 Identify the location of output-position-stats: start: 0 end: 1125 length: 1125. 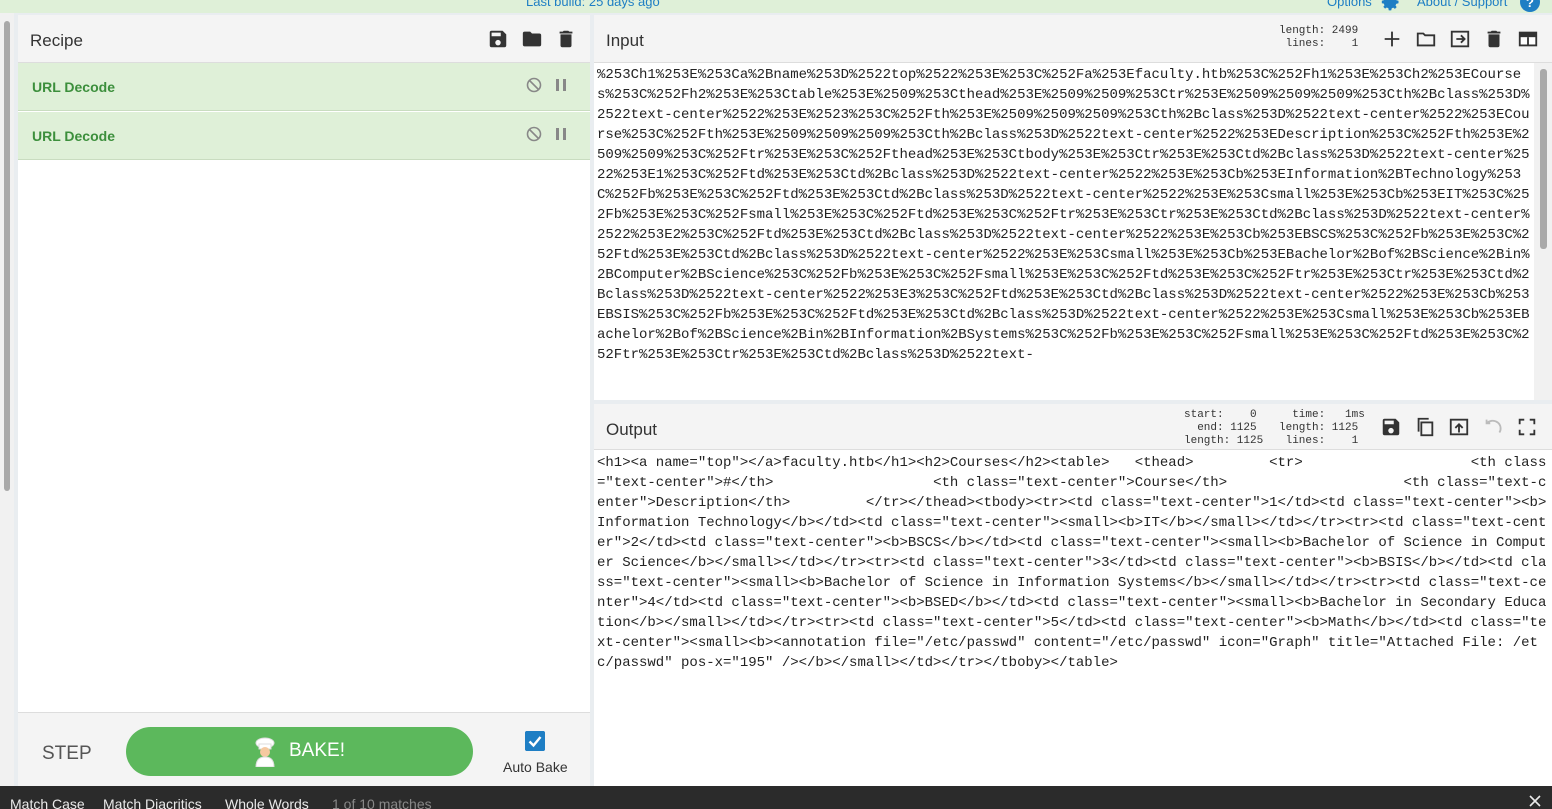
(1224, 428).